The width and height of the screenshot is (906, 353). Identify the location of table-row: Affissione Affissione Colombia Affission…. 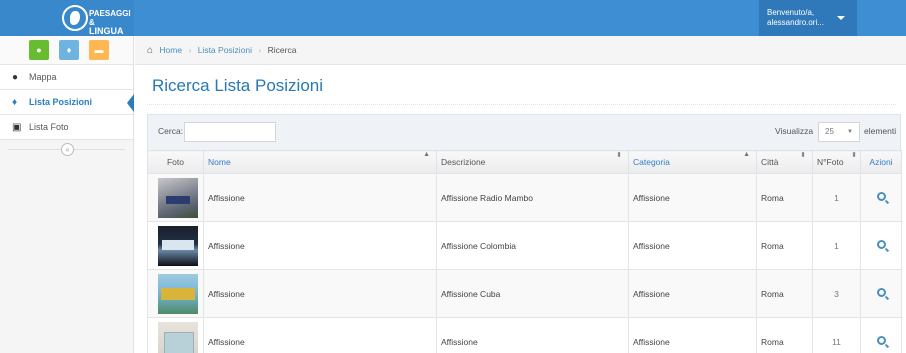
(524, 245).